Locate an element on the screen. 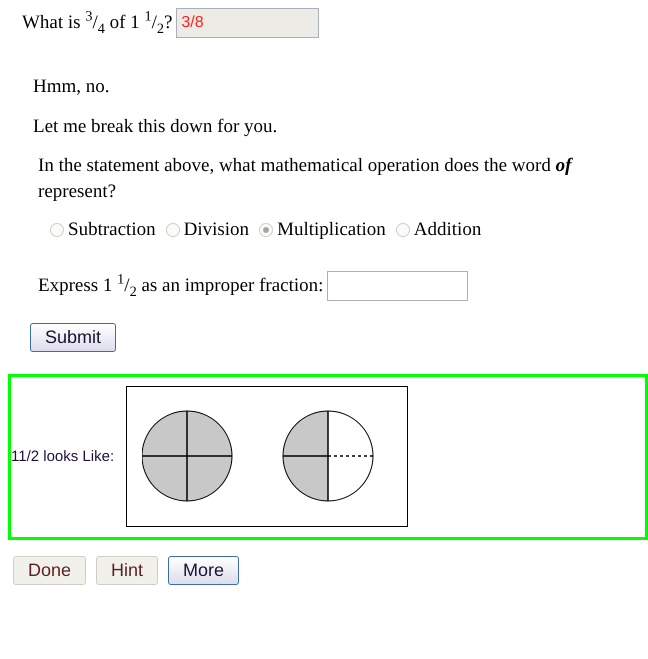 Image resolution: width=648 pixels, height=659 pixels. feedback-text: Hmm, no. is located at coordinates (71, 86).